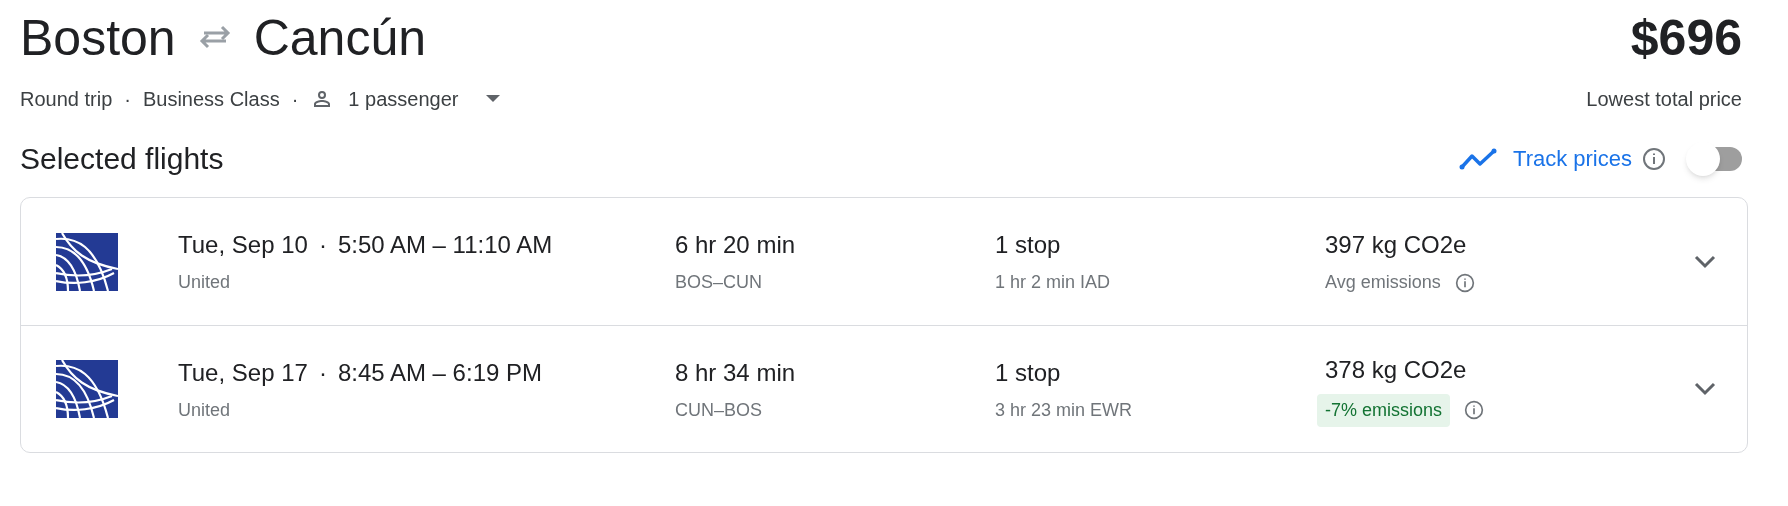 The height and width of the screenshot is (506, 1788). What do you see at coordinates (1664, 99) in the screenshot?
I see `price-label: Lowest total price` at bounding box center [1664, 99].